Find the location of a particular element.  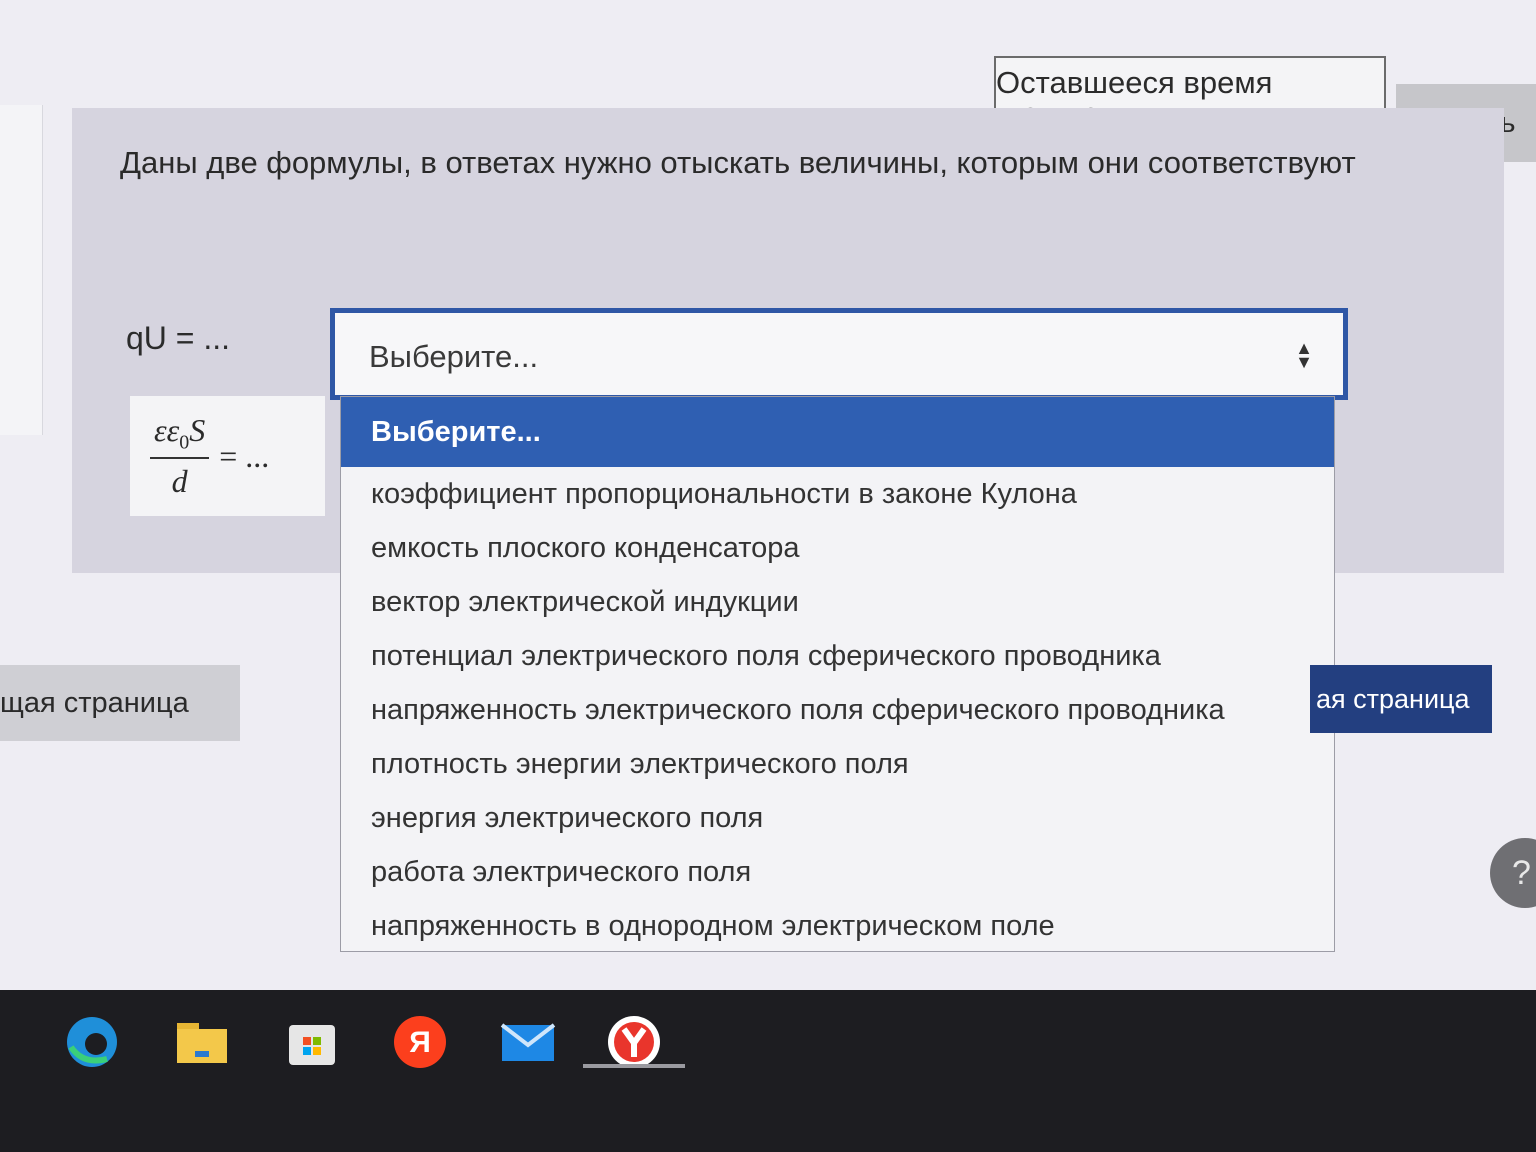

store-icon is located at coordinates (312, 1042).